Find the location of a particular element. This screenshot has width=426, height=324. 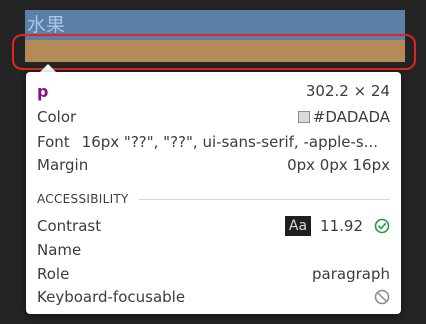

contrast-value-wrap: Aa 11.92 is located at coordinates (337, 226).